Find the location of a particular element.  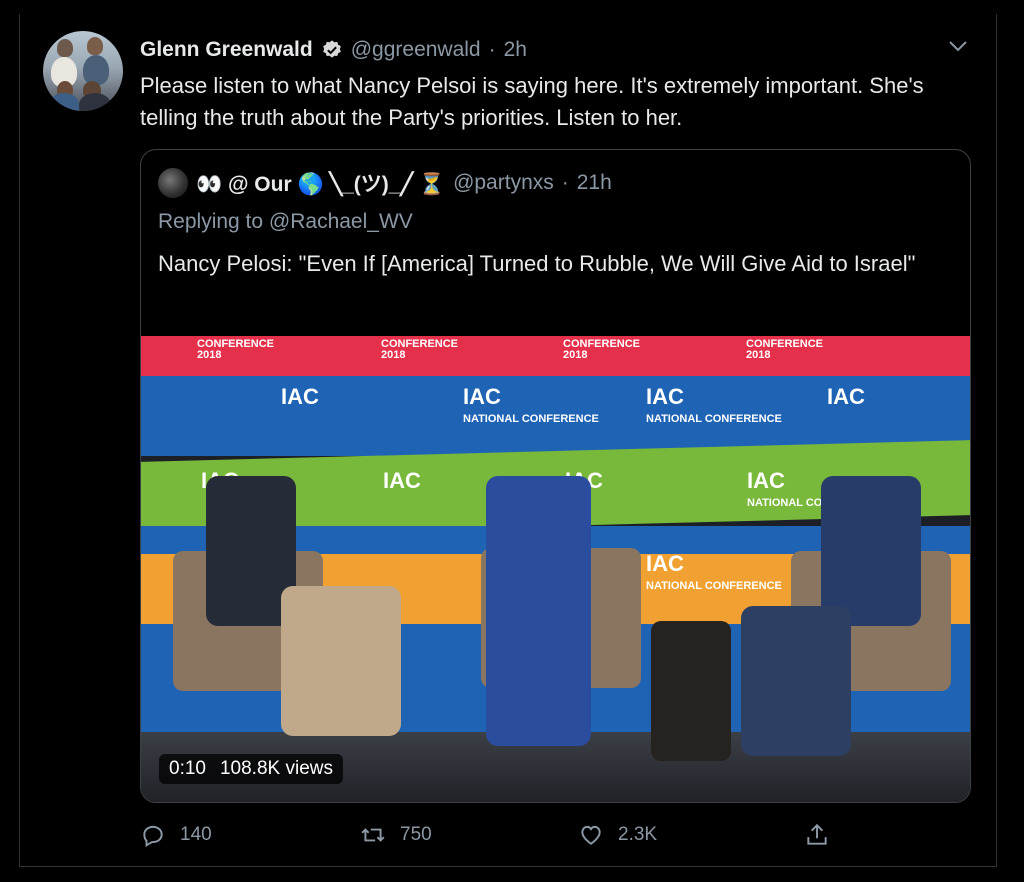

reply-icon is located at coordinates (153, 836).